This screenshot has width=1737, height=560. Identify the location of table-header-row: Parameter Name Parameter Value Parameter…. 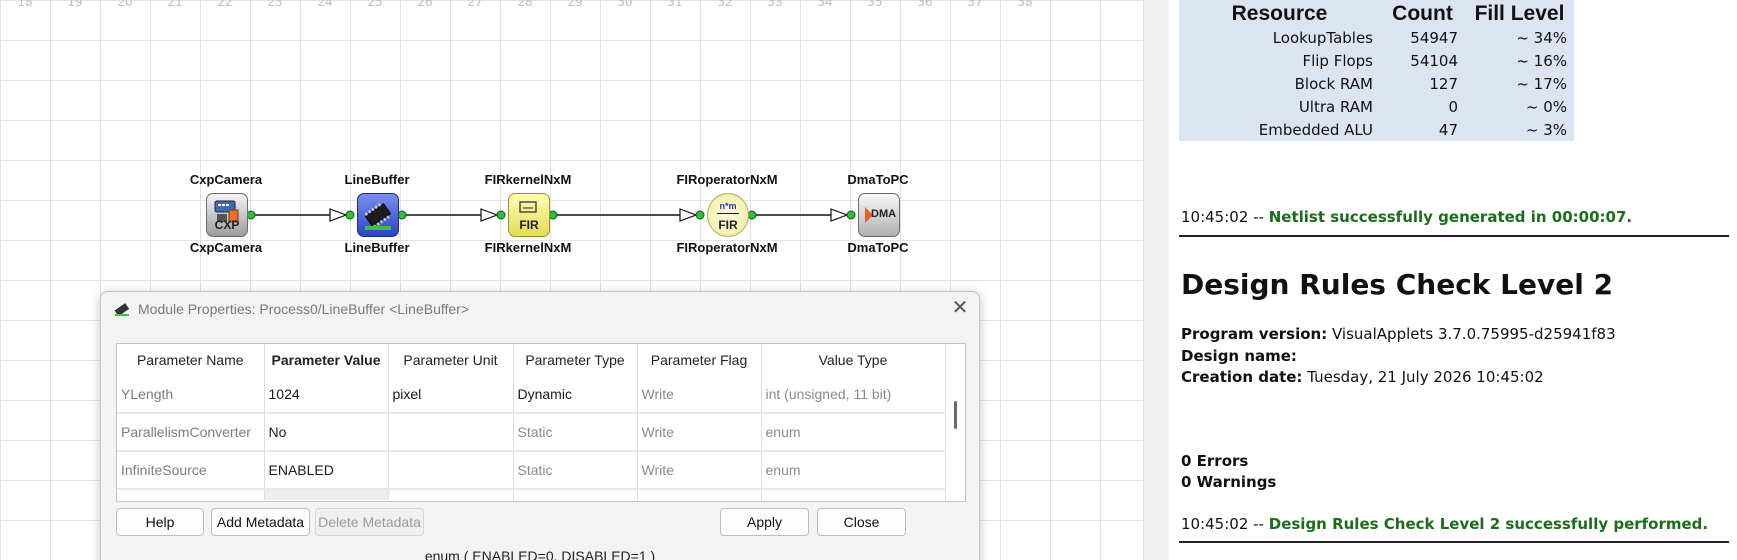
(531, 360).